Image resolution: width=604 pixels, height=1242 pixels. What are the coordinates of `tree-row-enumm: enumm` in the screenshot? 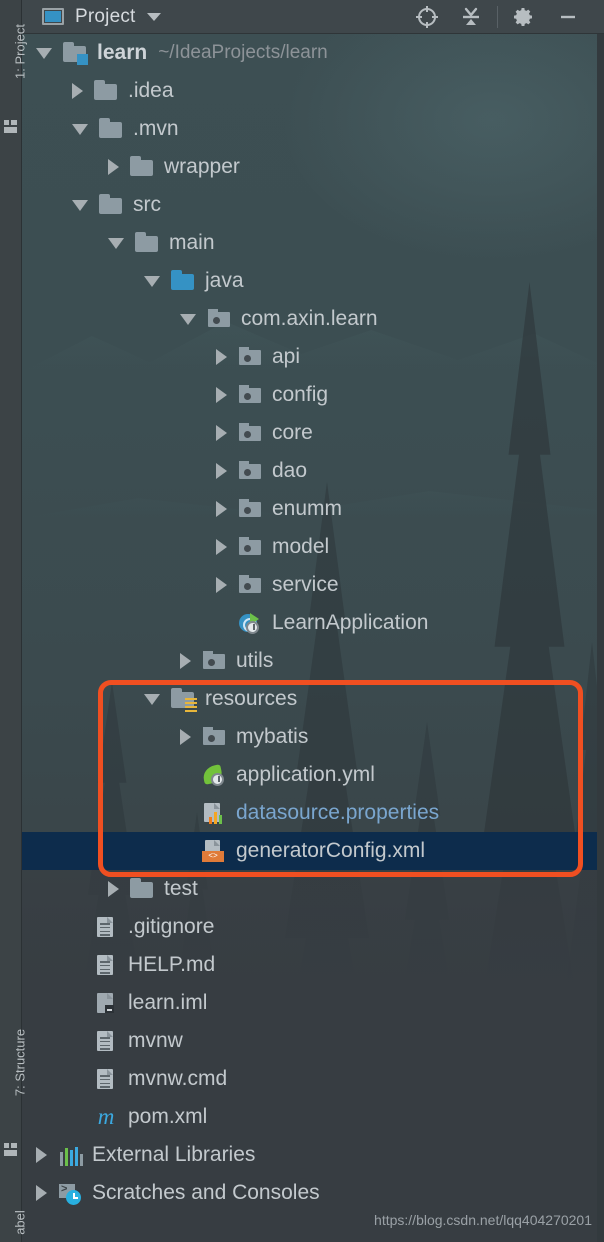 It's located at (313, 509).